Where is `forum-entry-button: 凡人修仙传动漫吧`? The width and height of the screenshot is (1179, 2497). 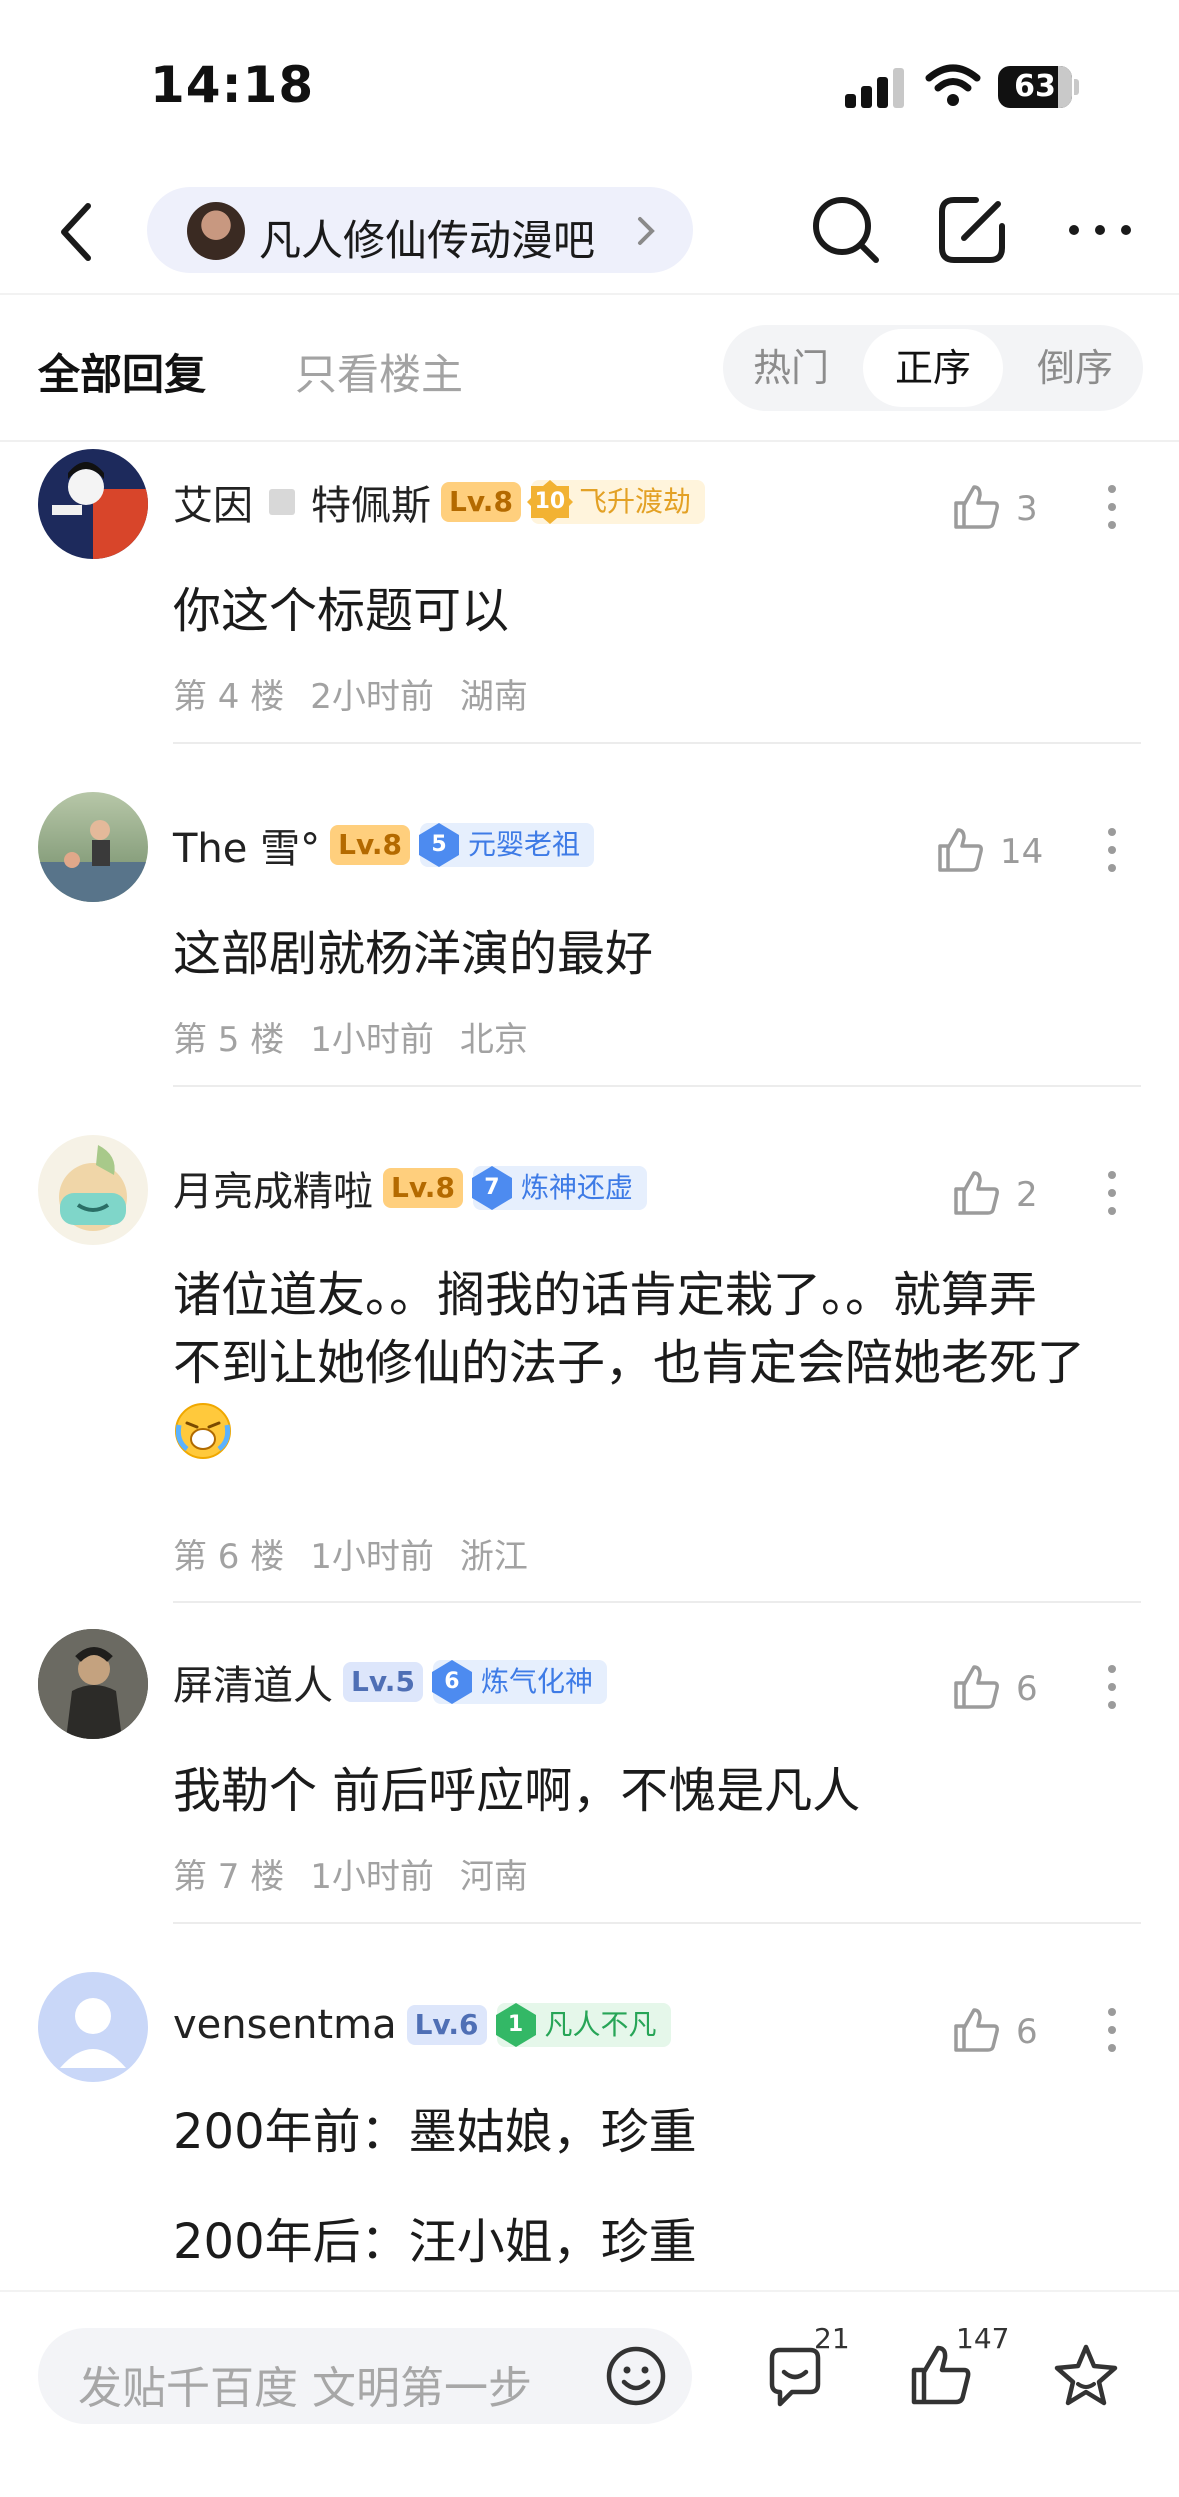 forum-entry-button: 凡人修仙传动漫吧 is located at coordinates (420, 230).